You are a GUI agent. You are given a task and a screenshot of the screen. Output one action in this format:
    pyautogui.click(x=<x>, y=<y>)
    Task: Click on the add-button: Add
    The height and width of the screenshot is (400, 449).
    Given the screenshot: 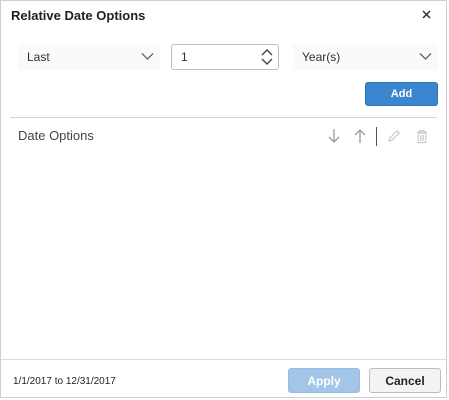 What is the action you would take?
    pyautogui.click(x=401, y=94)
    